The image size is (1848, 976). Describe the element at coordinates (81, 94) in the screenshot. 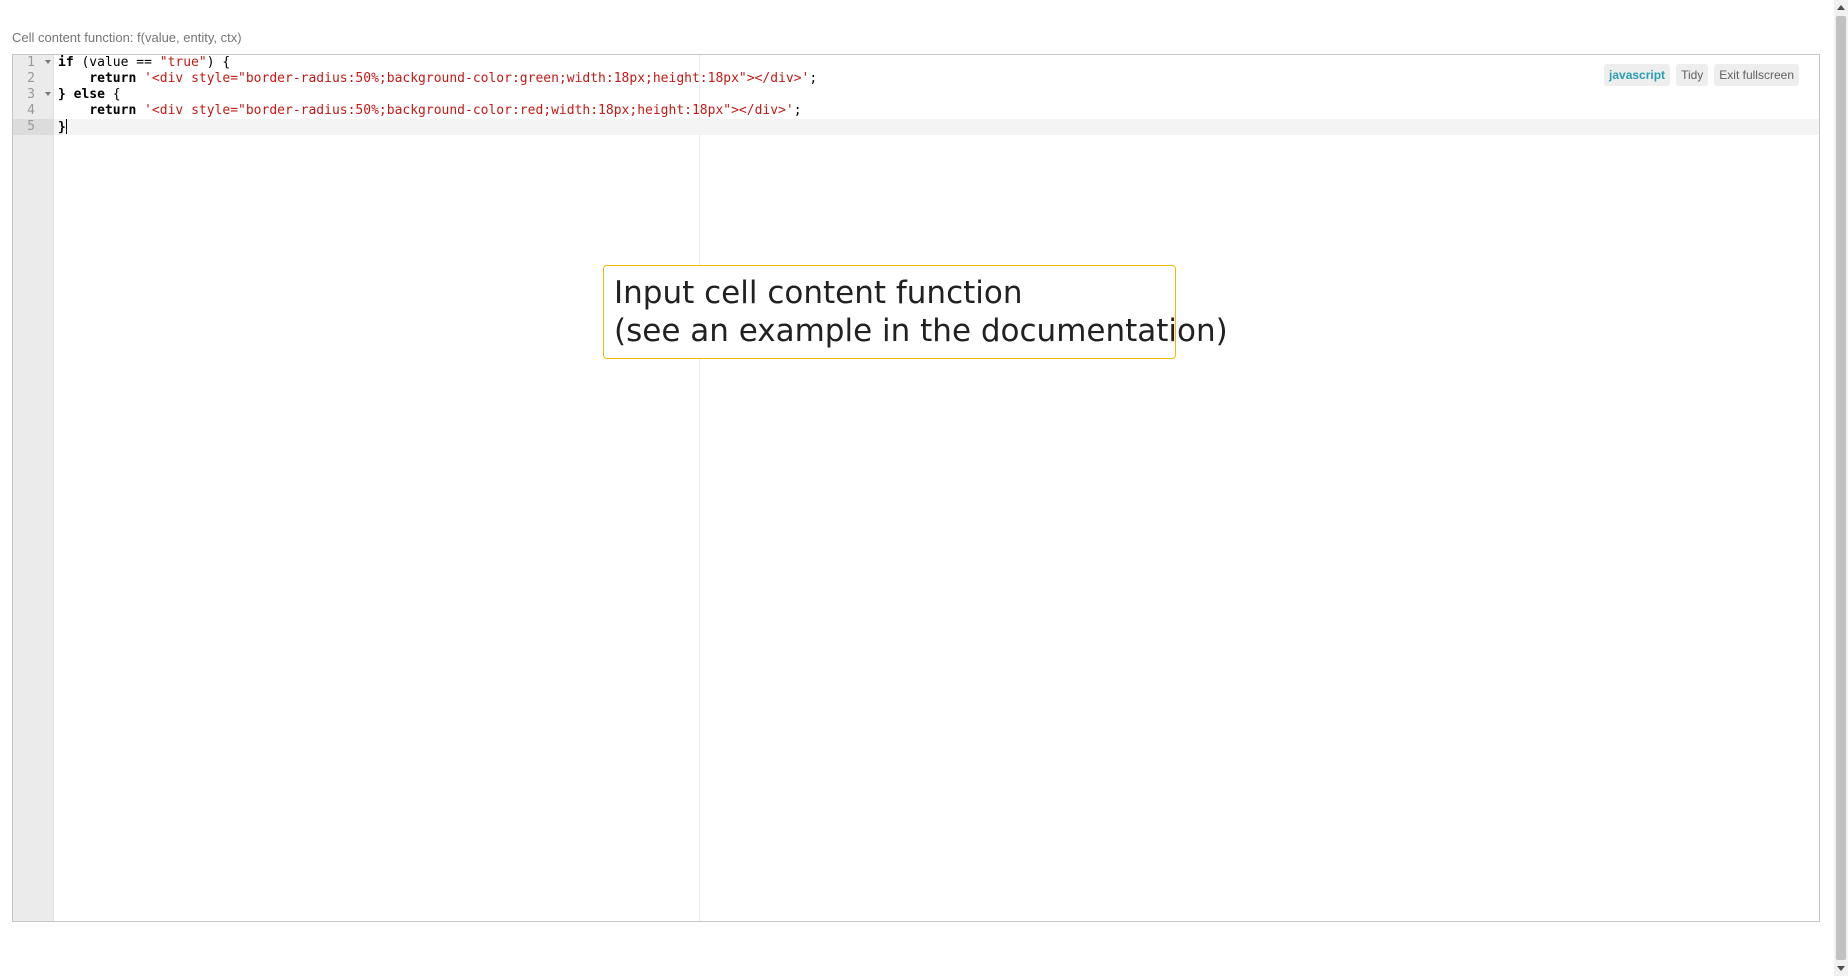

I see `code-keyword: } else` at that location.